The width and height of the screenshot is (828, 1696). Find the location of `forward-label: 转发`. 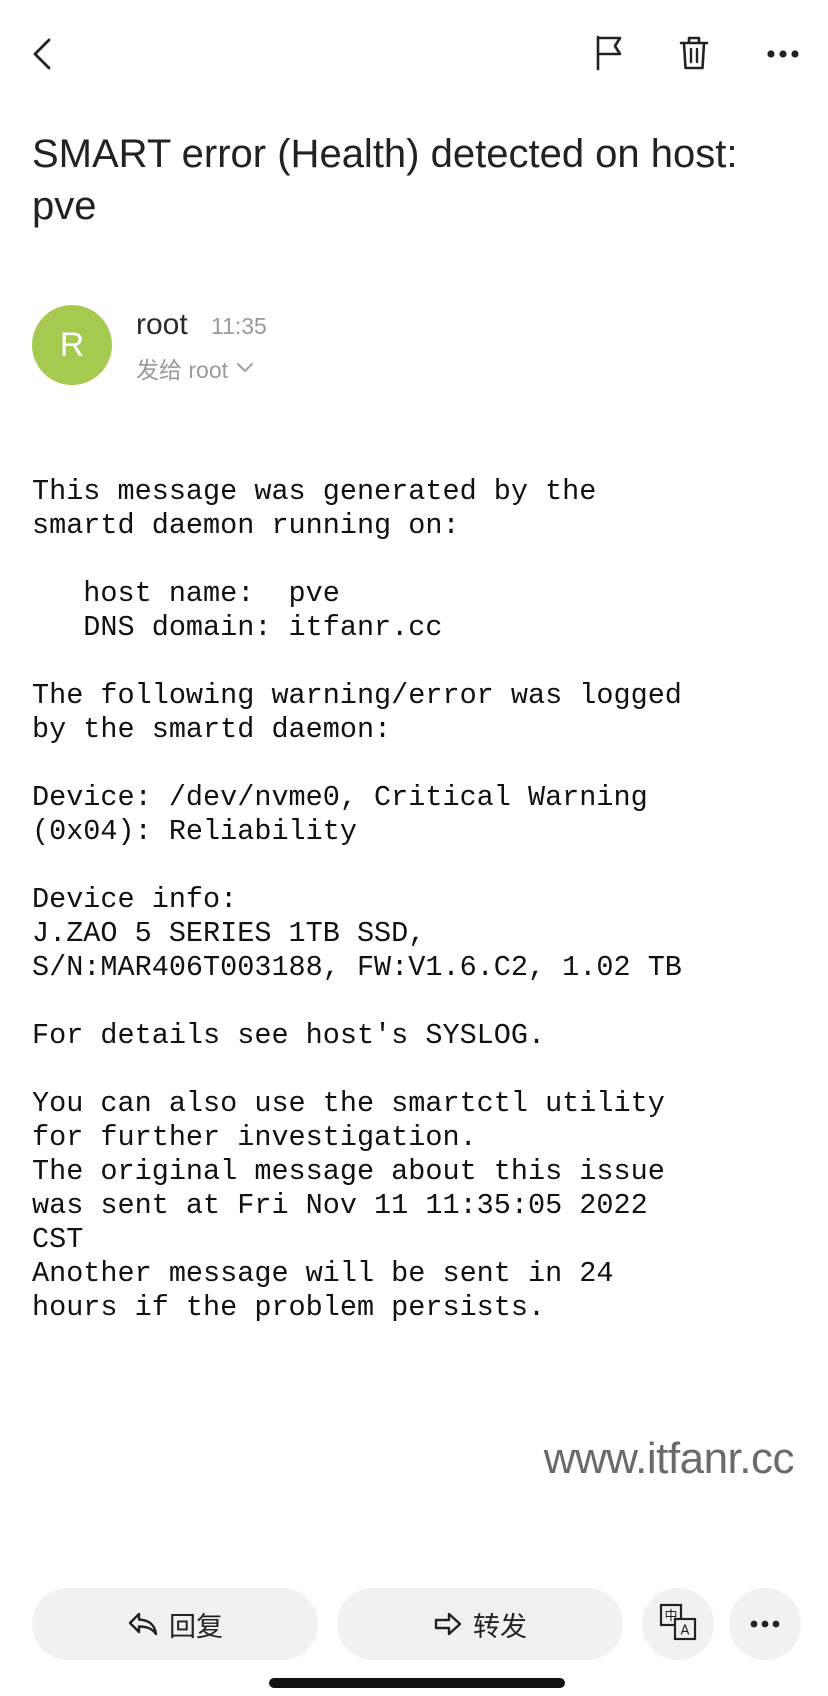

forward-label: 转发 is located at coordinates (500, 1626).